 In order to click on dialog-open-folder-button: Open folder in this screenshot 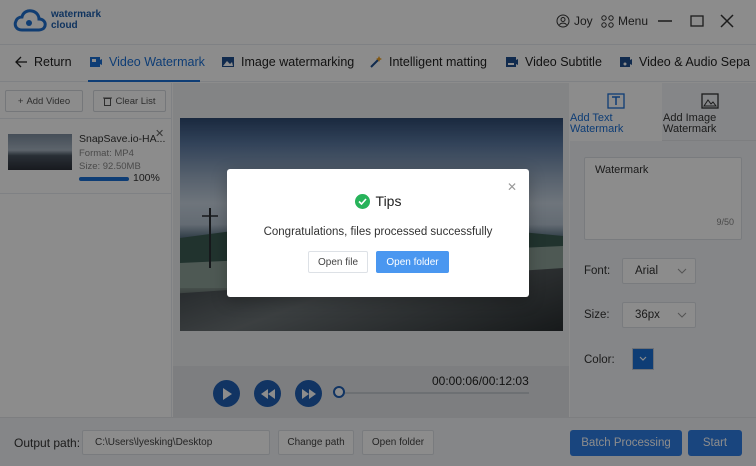, I will do `click(412, 262)`.